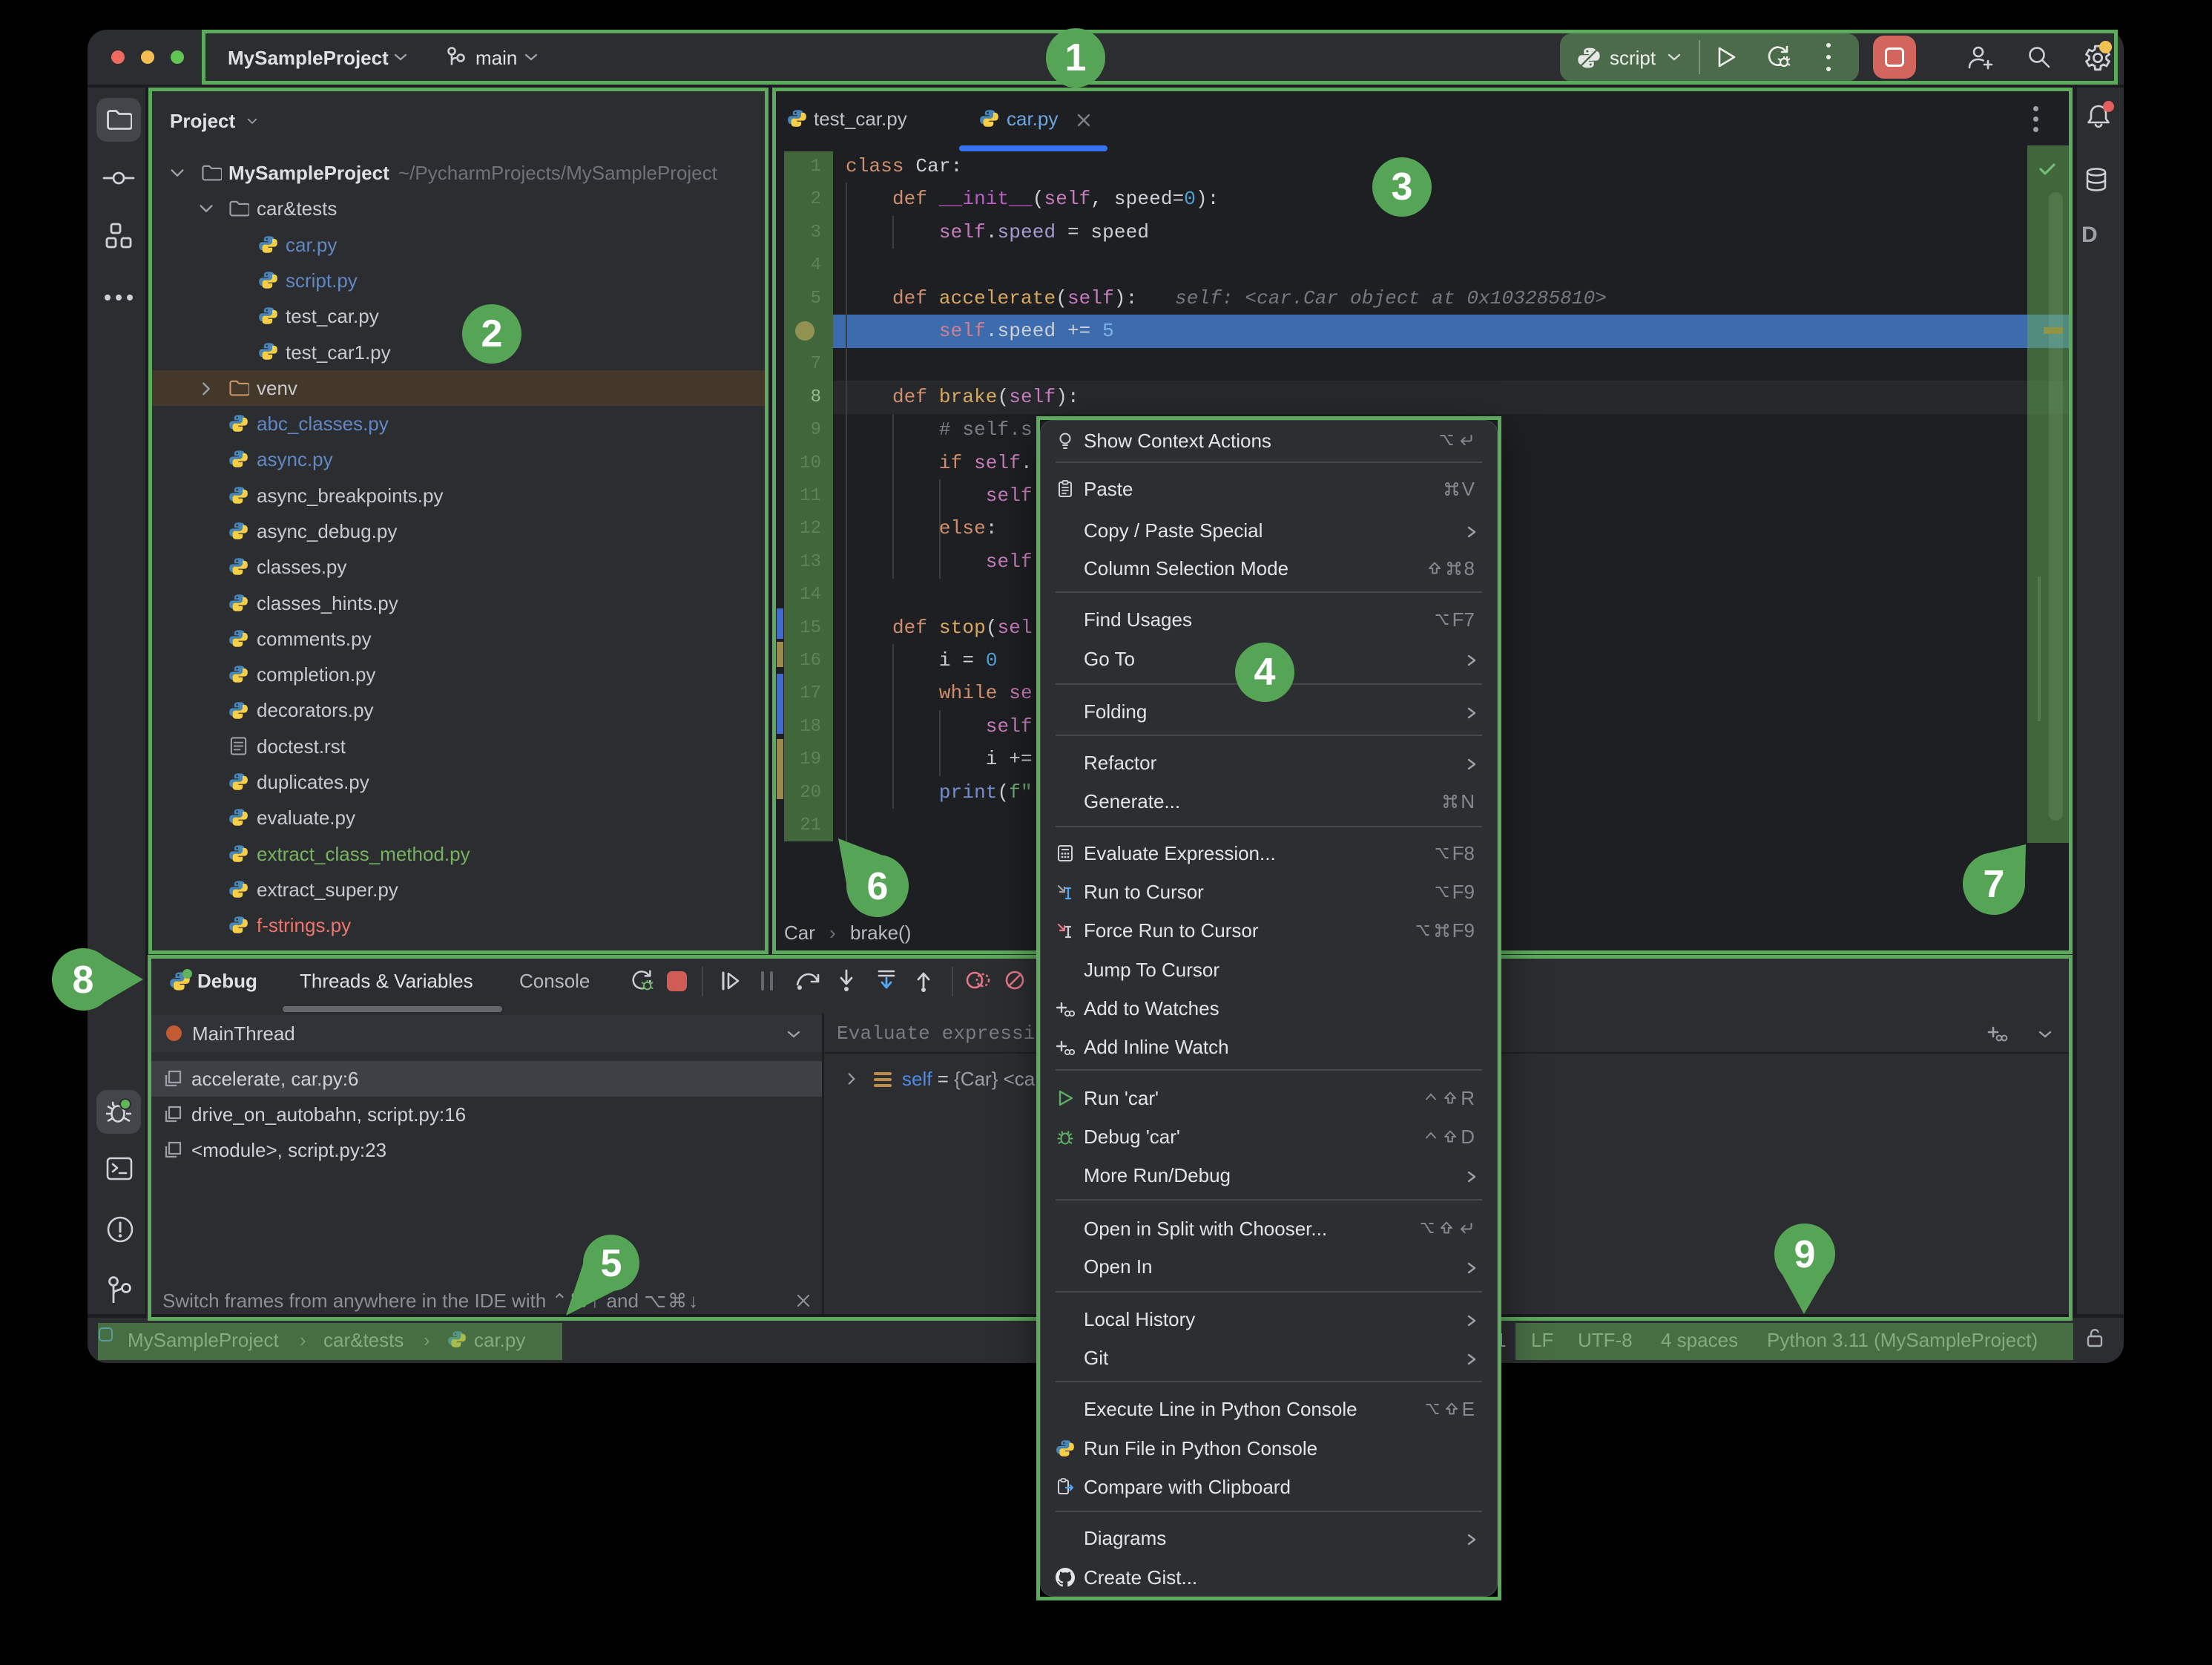 This screenshot has height=1665, width=2212. I want to click on svg-text: 8, so click(84, 980).